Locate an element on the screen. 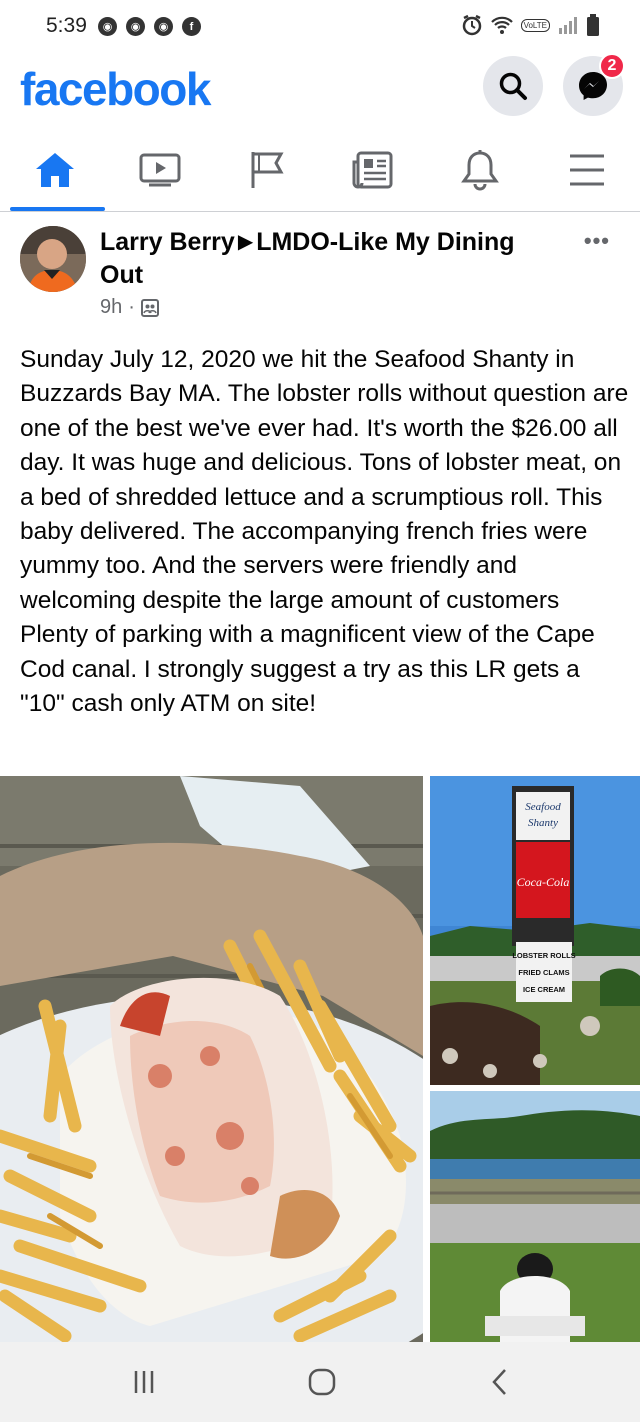 This screenshot has height=1422, width=640. volte-icon: VoLTE is located at coordinates (535, 25).